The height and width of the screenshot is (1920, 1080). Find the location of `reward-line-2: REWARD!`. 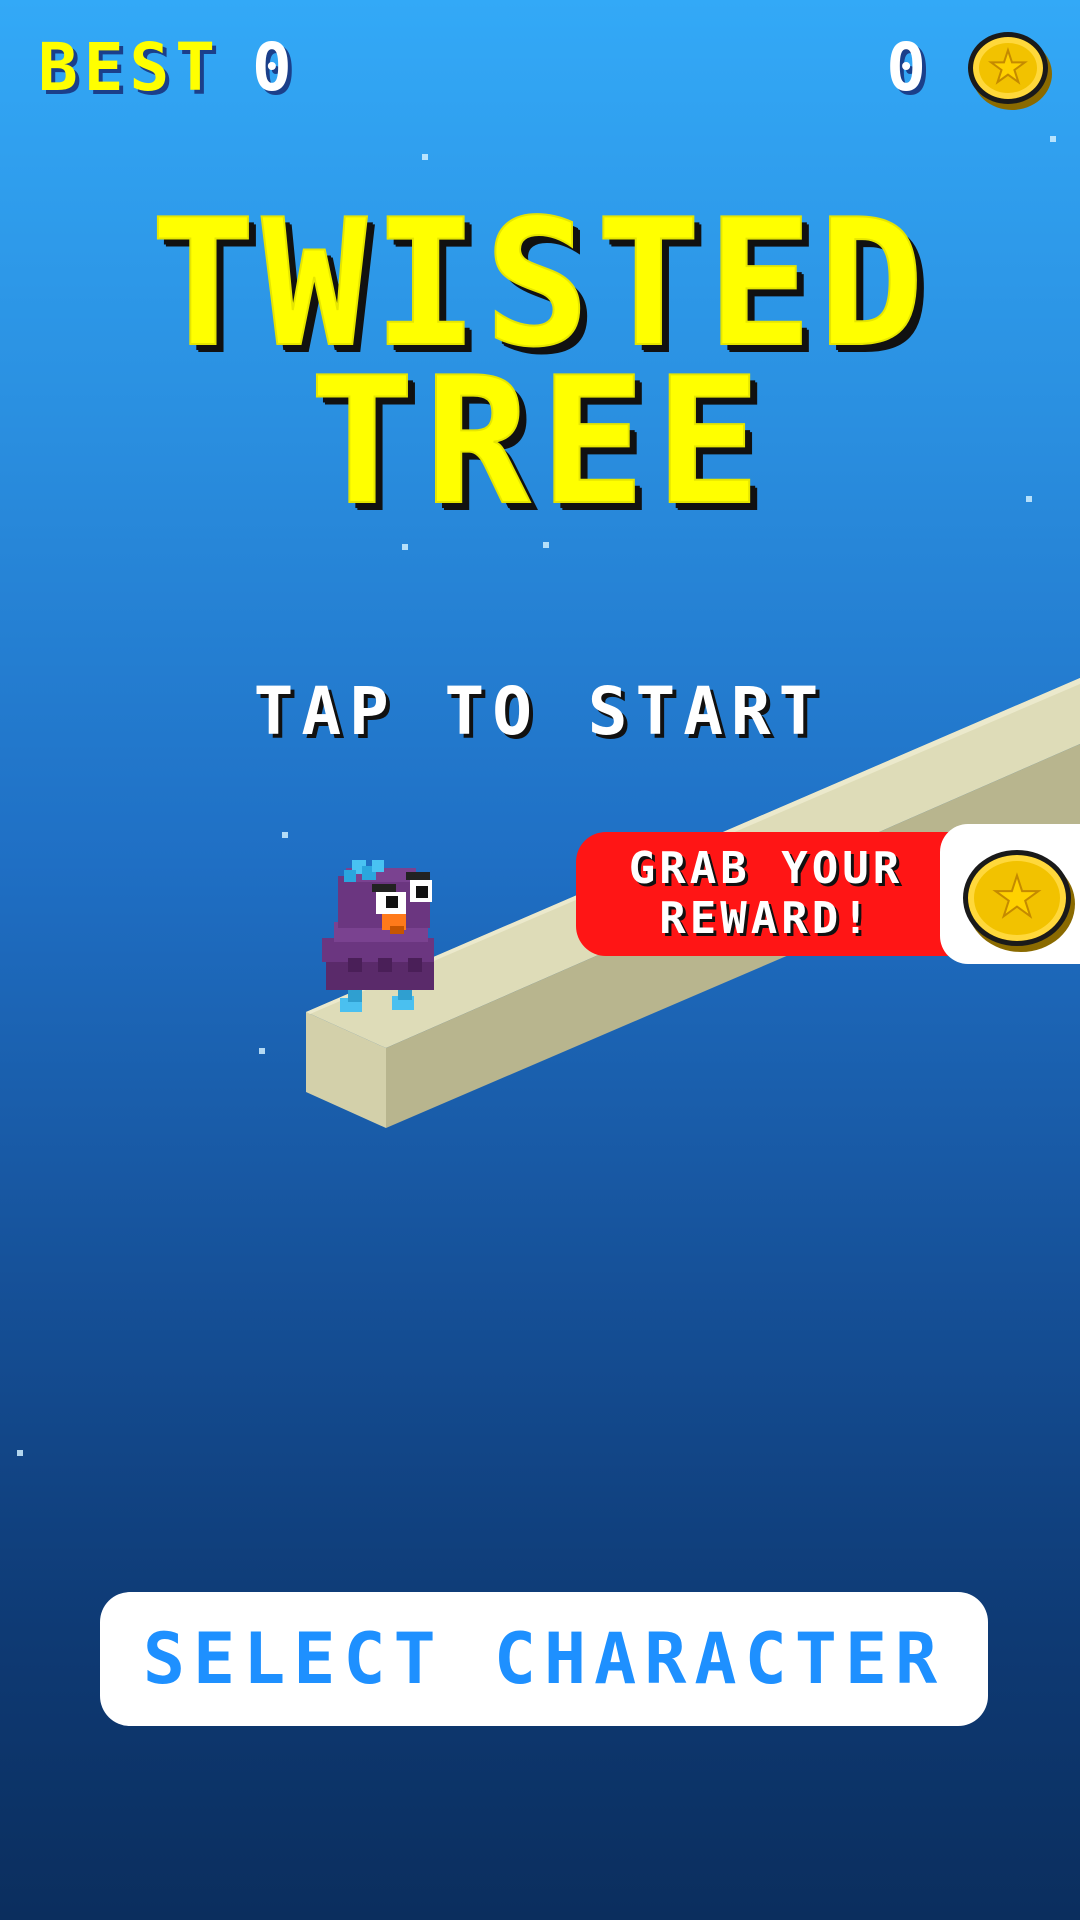

reward-line-2: REWARD! is located at coordinates (766, 918).